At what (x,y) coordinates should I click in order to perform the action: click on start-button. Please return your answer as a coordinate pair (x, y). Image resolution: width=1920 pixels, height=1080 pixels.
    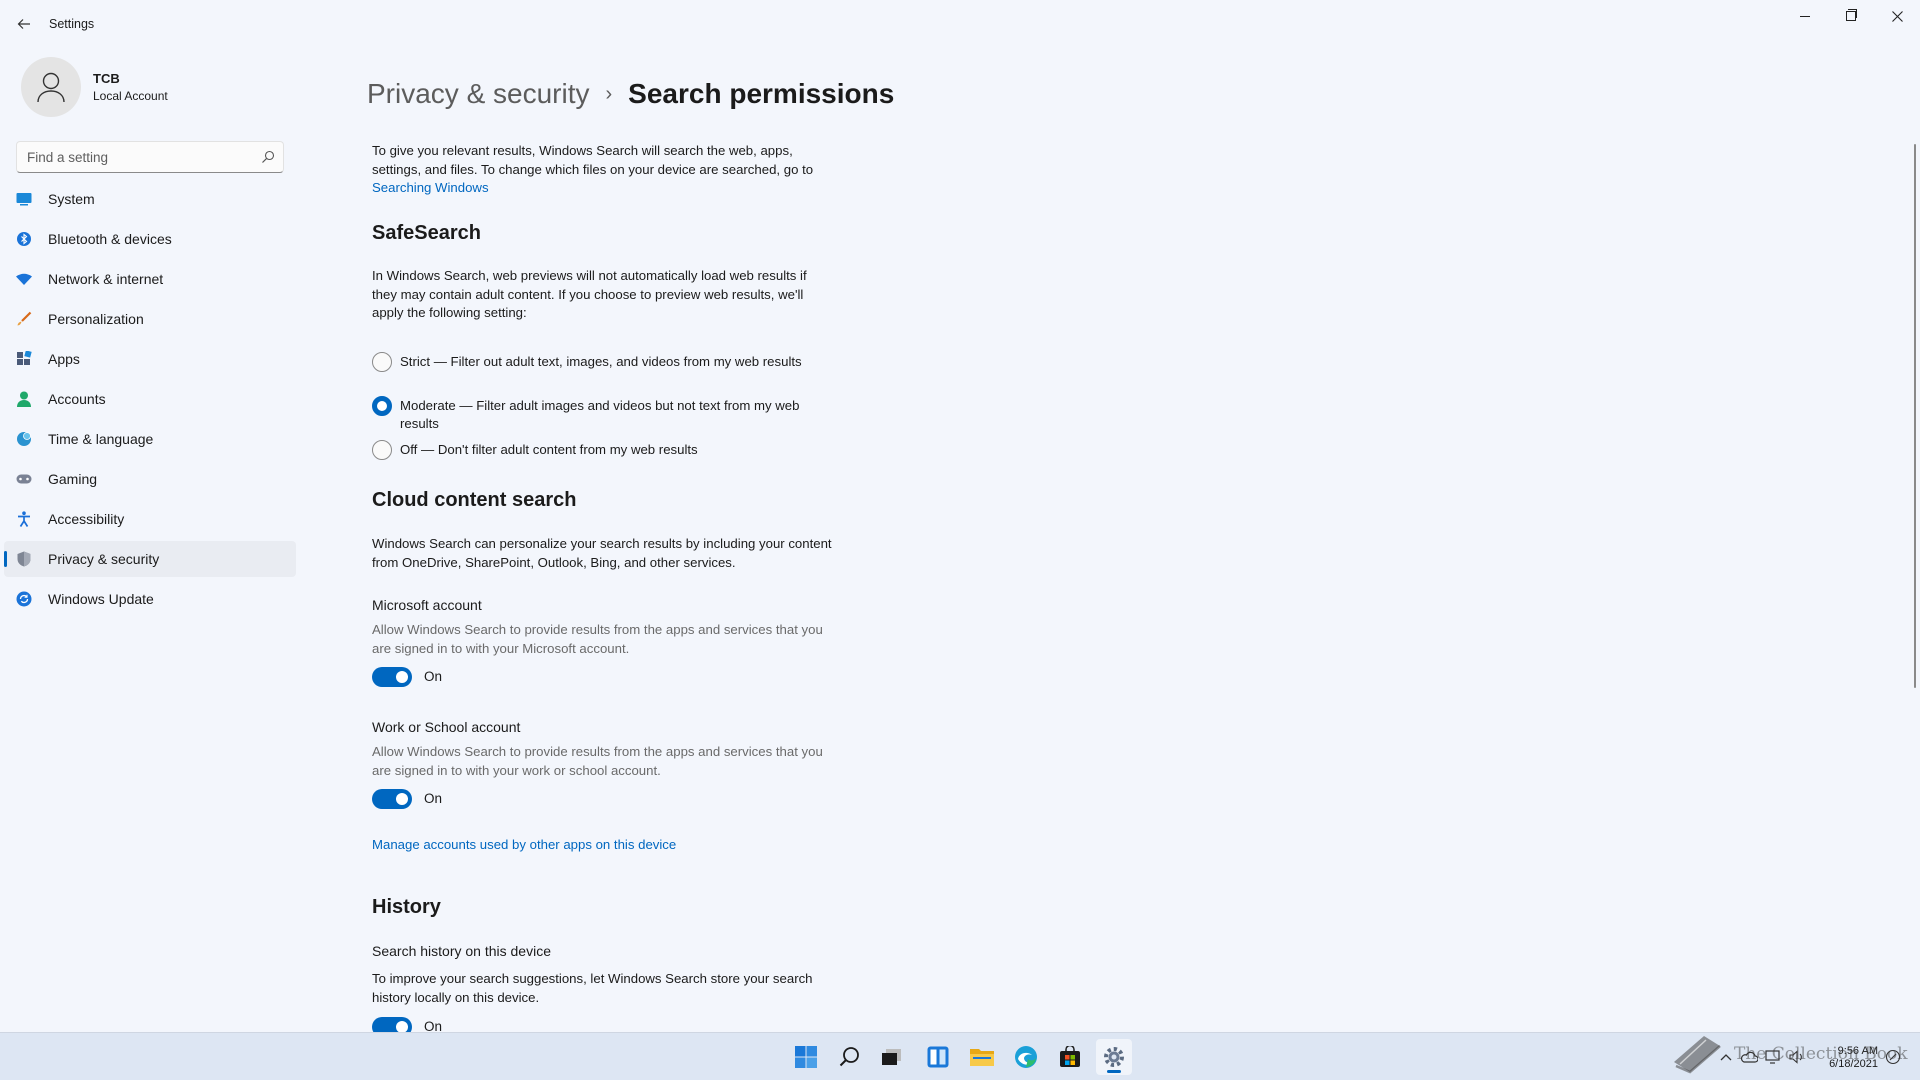
    Looking at the image, I should click on (806, 1057).